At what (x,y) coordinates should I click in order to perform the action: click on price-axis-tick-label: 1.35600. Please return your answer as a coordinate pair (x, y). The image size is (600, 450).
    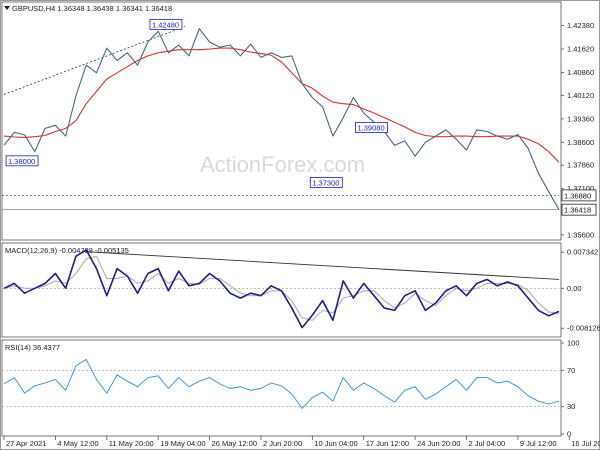
    Looking at the image, I should click on (580, 234).